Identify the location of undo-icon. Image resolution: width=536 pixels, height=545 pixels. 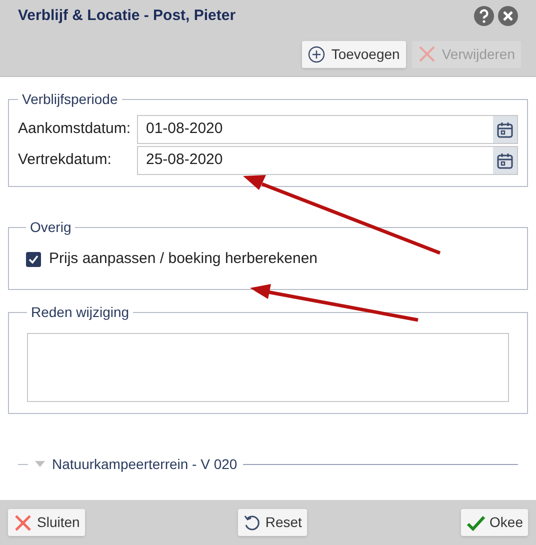
(252, 523).